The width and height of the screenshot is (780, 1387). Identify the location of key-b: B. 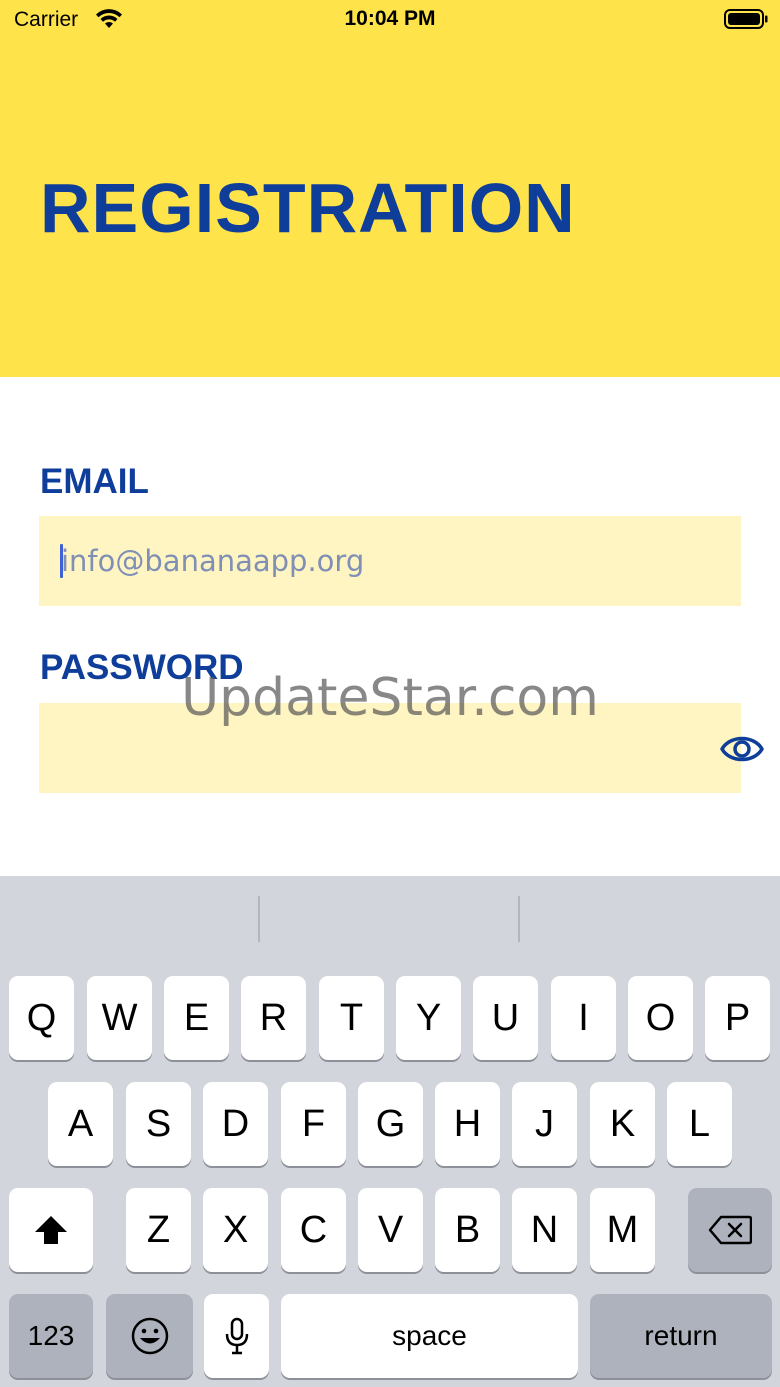
(467, 1230).